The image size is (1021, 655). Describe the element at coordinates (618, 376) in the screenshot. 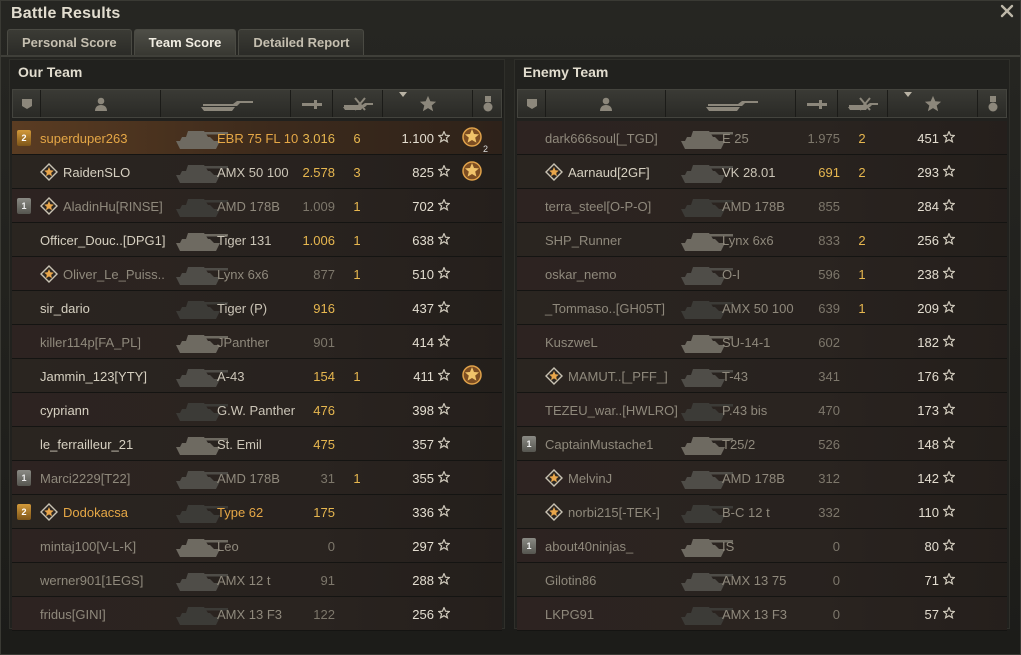

I see `player-name: MAMUT..[_PFF_]` at that location.